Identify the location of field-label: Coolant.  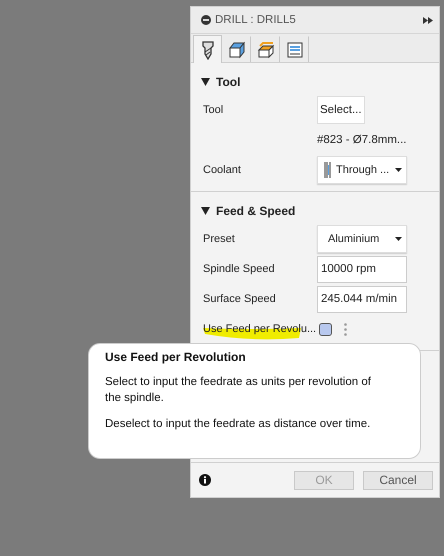
(222, 170).